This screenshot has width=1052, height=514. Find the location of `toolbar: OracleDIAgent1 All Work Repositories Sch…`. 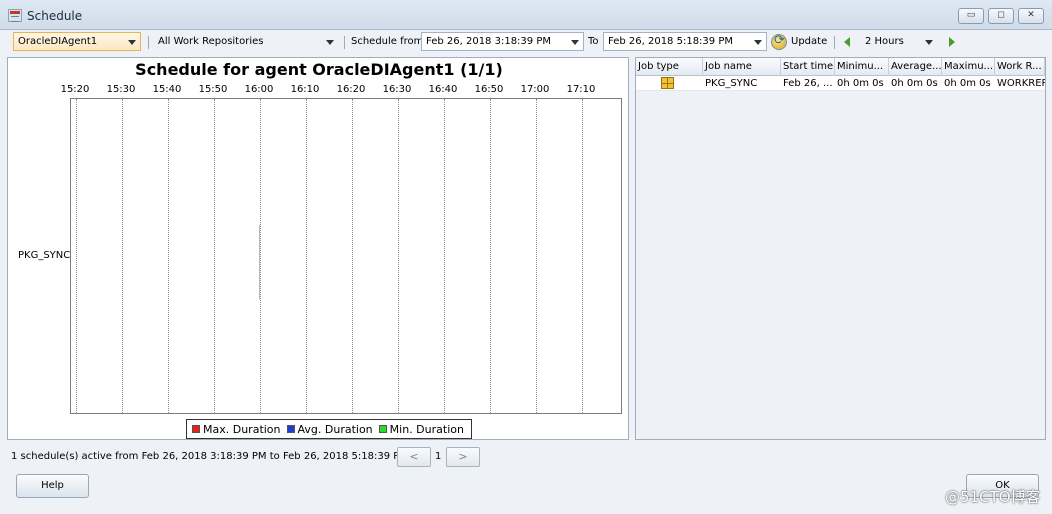

toolbar: OracleDIAgent1 All Work Repositories Sch… is located at coordinates (526, 42).